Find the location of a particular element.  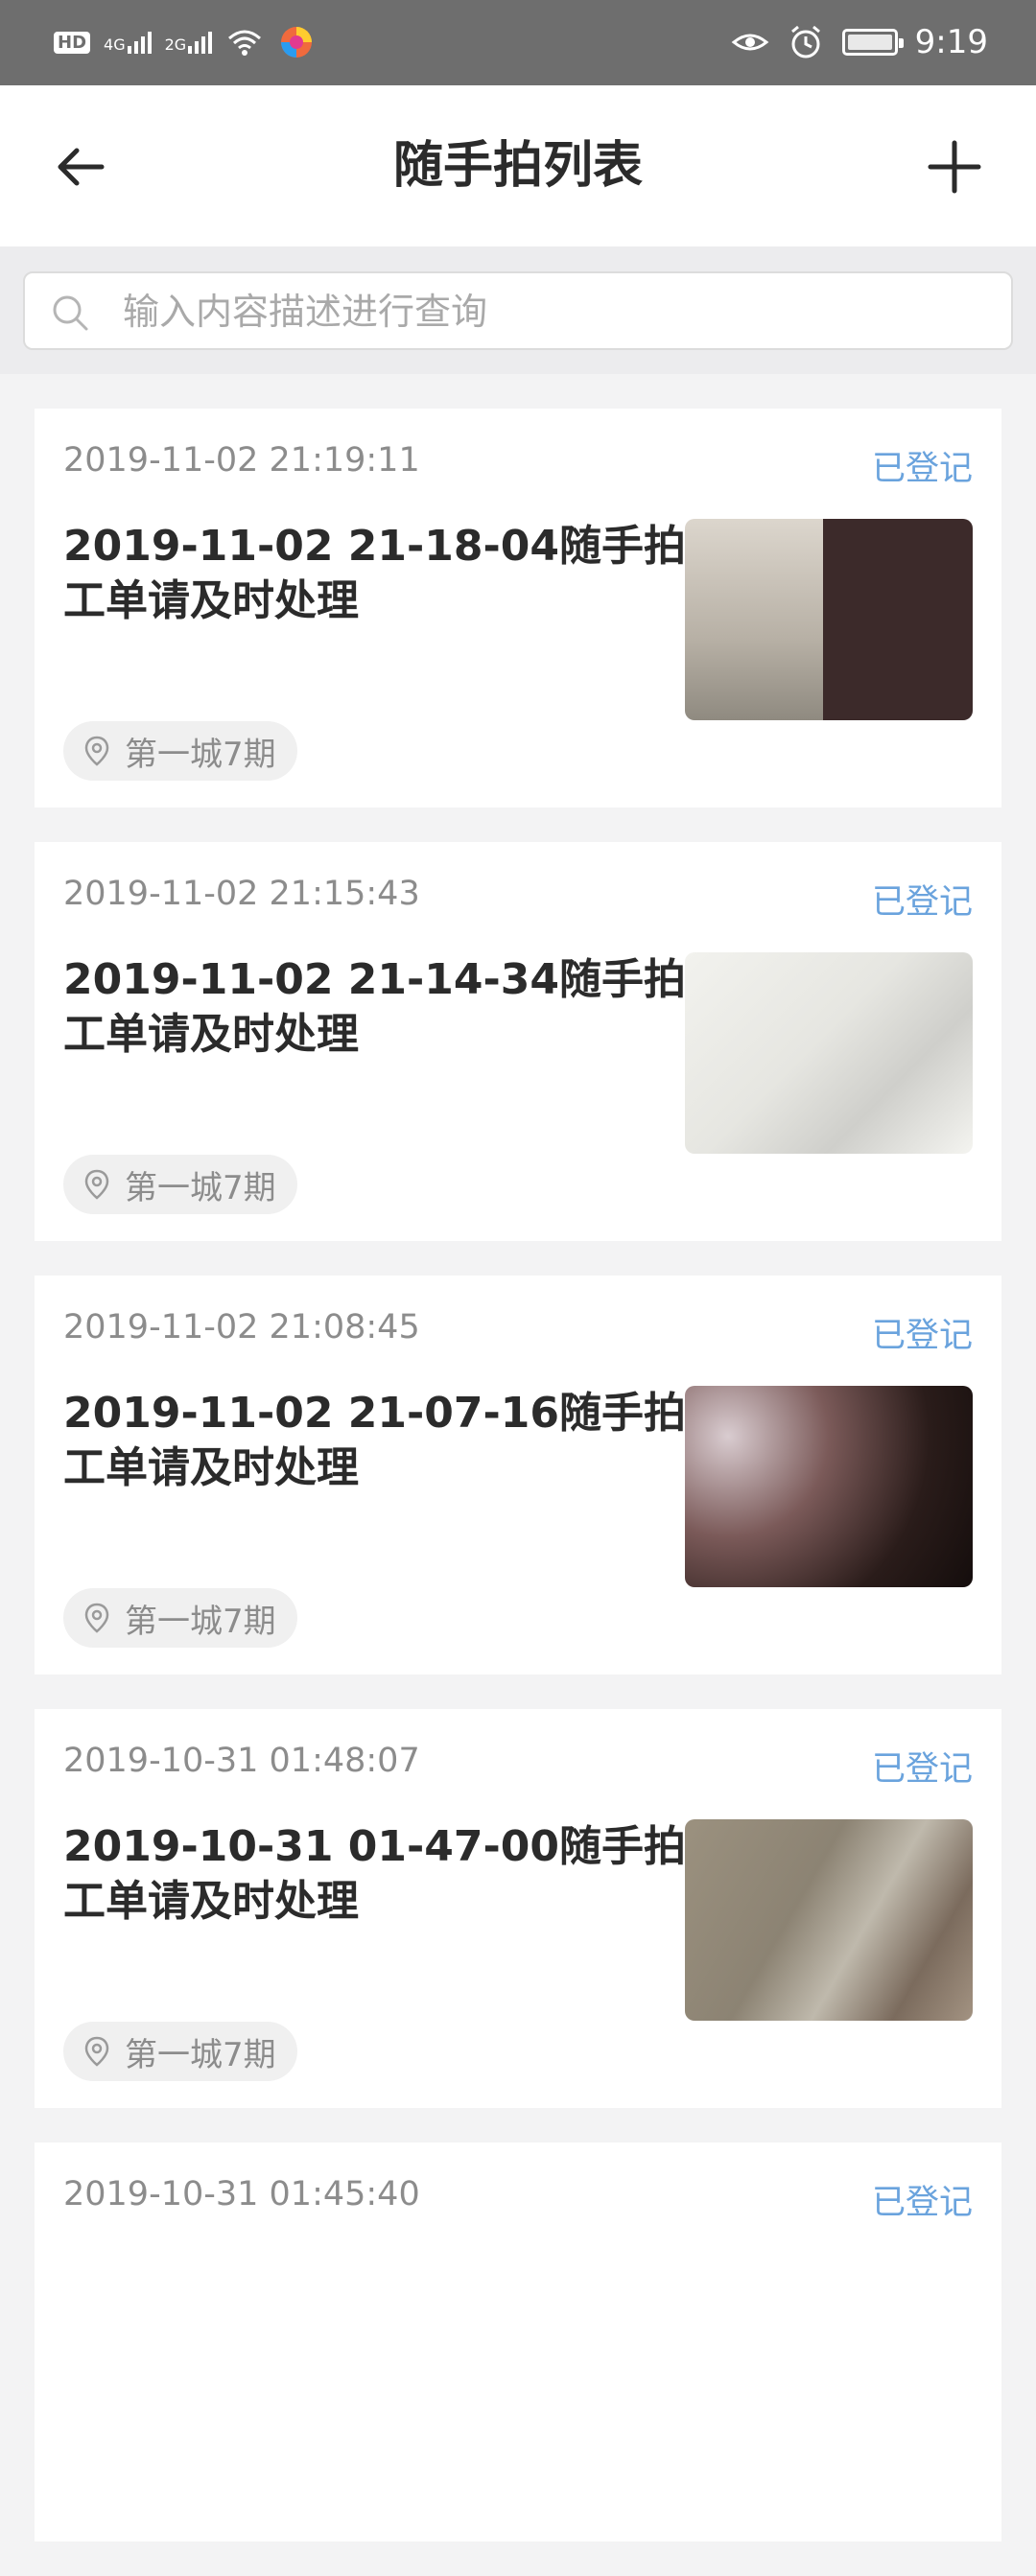

search-icon is located at coordinates (70, 313).